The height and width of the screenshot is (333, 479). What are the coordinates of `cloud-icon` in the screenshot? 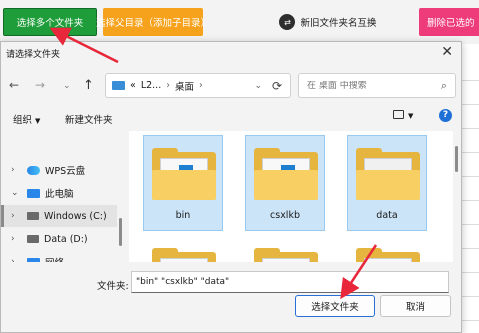 It's located at (33, 170).